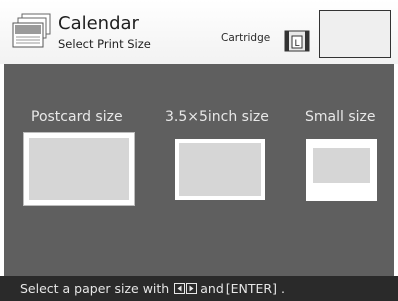  Describe the element at coordinates (104, 44) in the screenshot. I see `page-subtitle: Select Print Size` at that location.